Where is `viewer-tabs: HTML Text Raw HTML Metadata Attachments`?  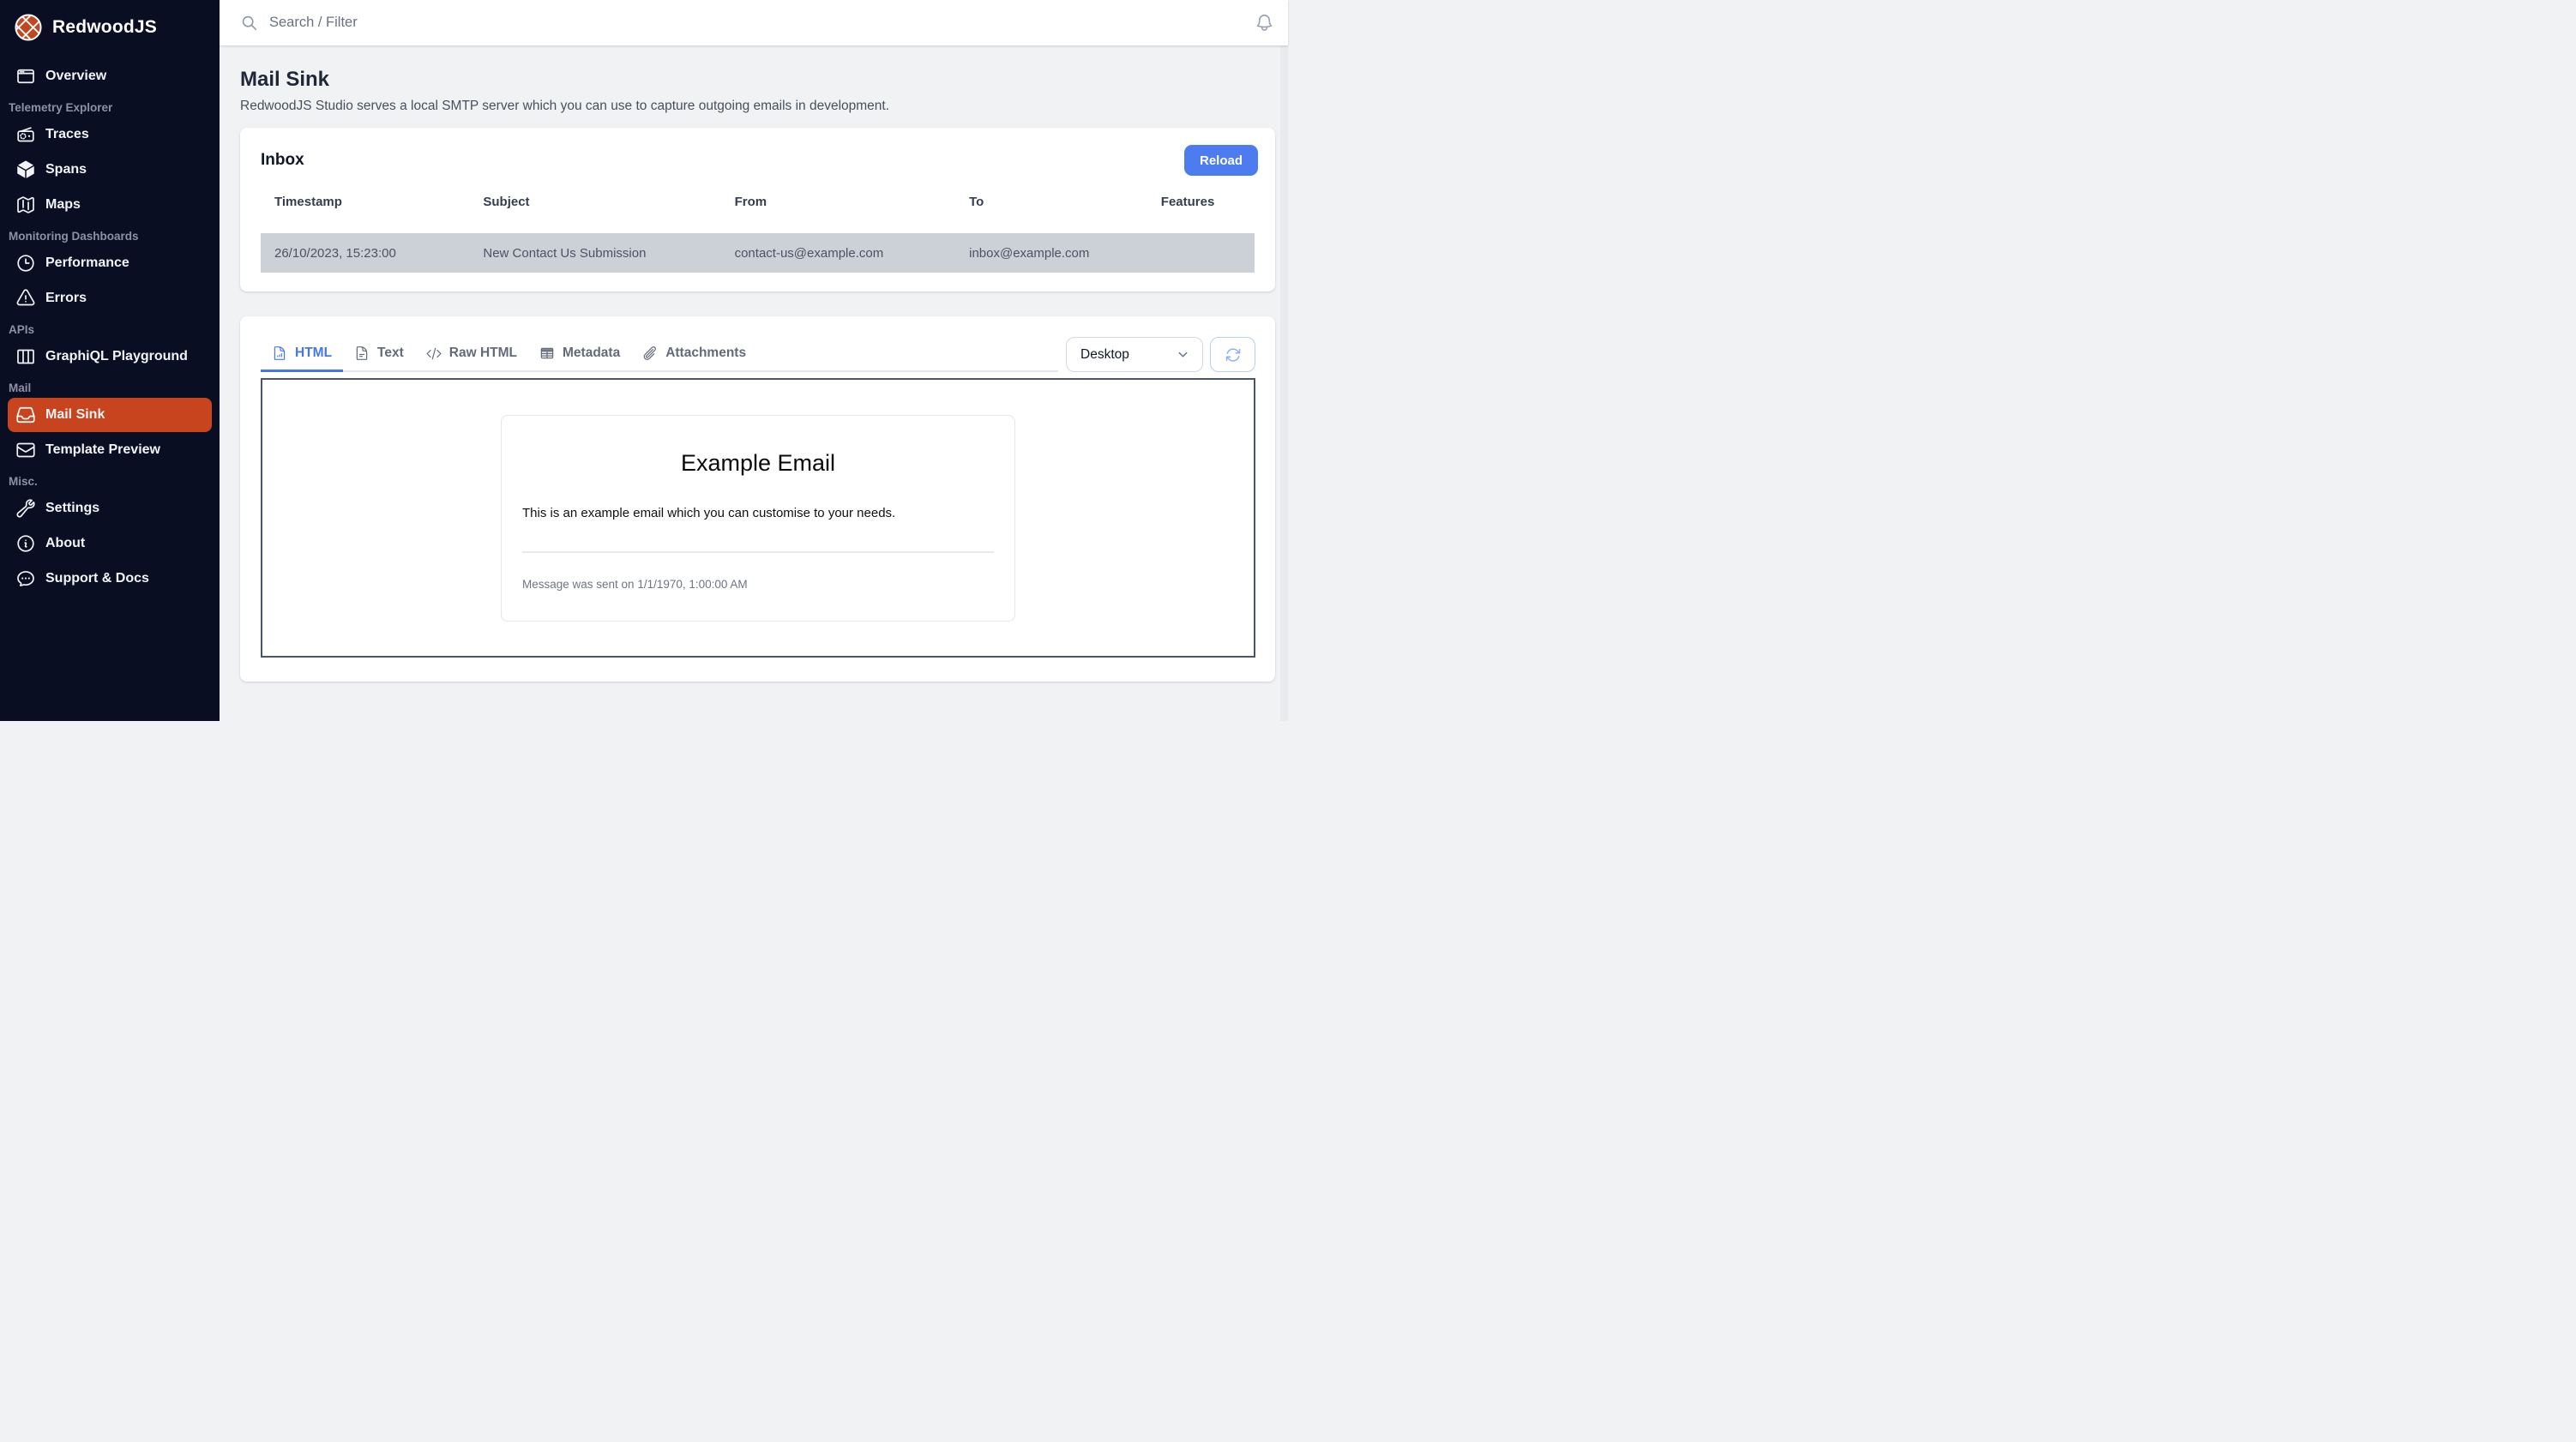 viewer-tabs: HTML Text Raw HTML Metadata Attachments is located at coordinates (659, 354).